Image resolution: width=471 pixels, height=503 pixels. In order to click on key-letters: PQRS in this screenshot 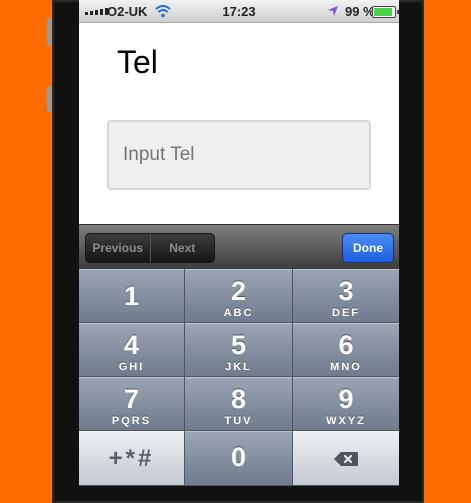, I will do `click(131, 421)`.